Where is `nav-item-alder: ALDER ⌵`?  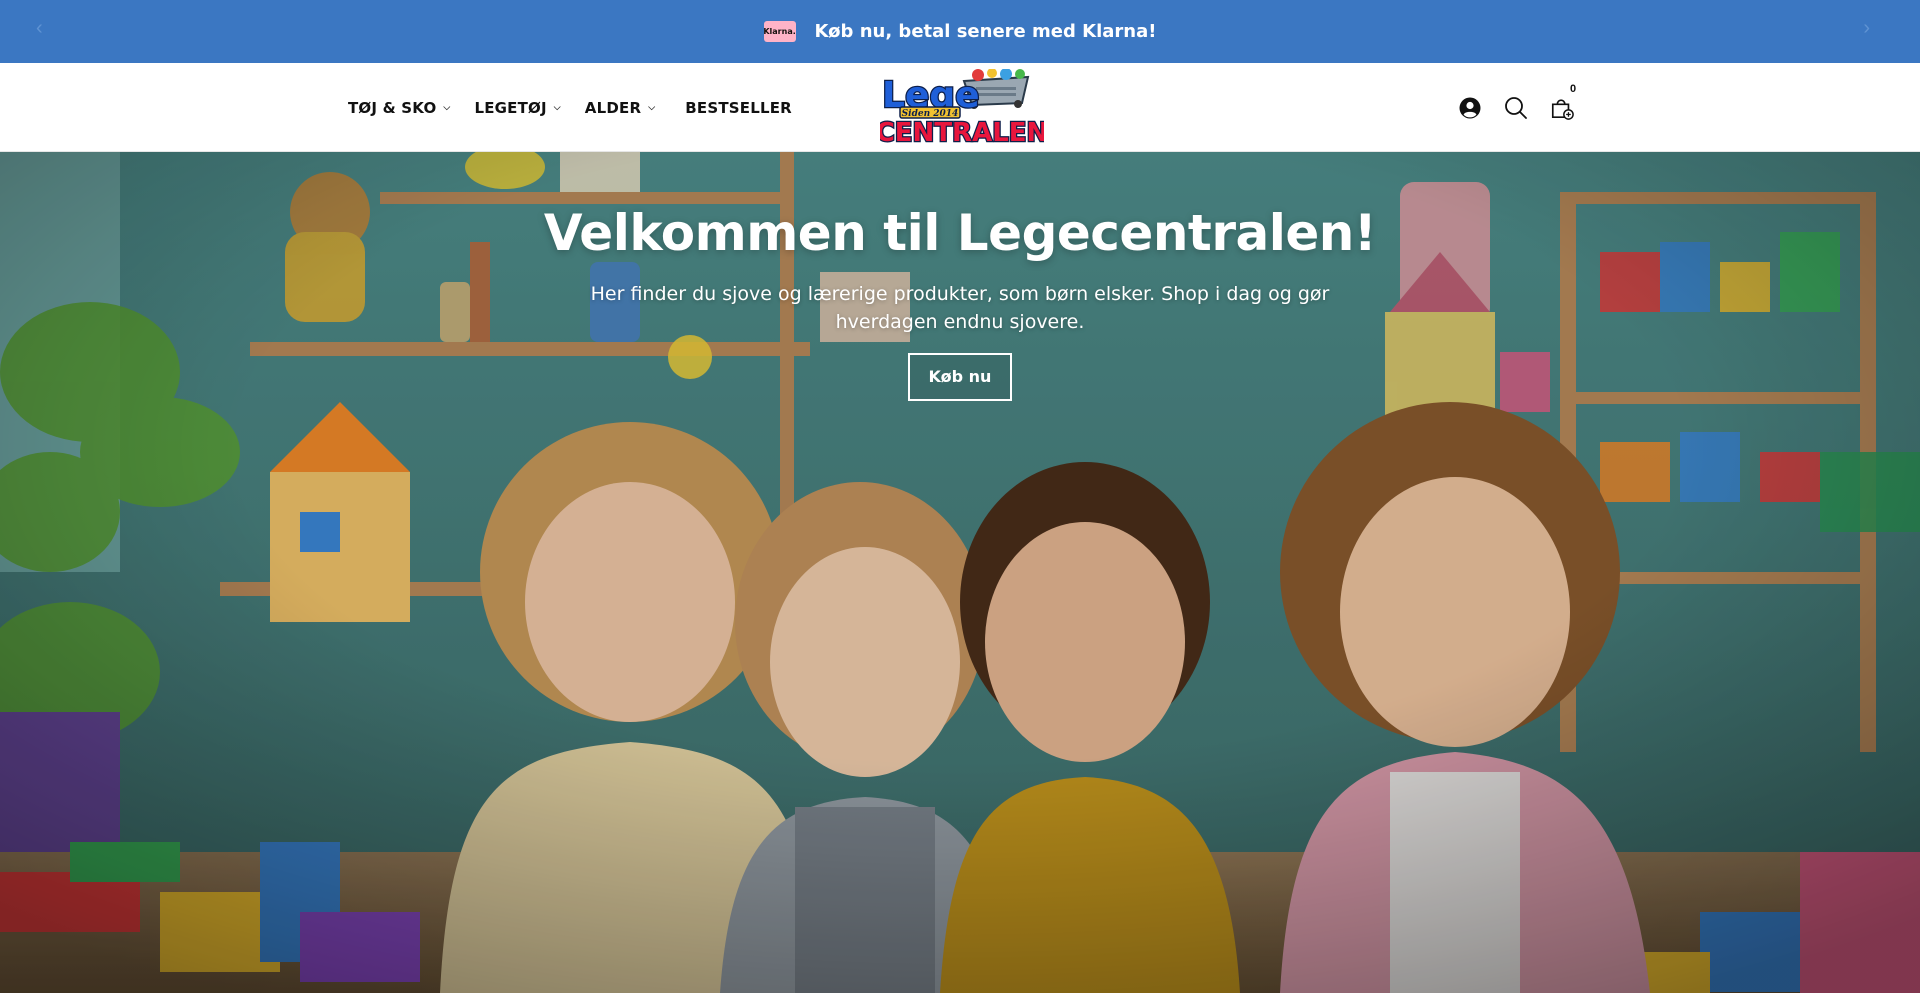 nav-item-alder: ALDER ⌵ is located at coordinates (620, 108).